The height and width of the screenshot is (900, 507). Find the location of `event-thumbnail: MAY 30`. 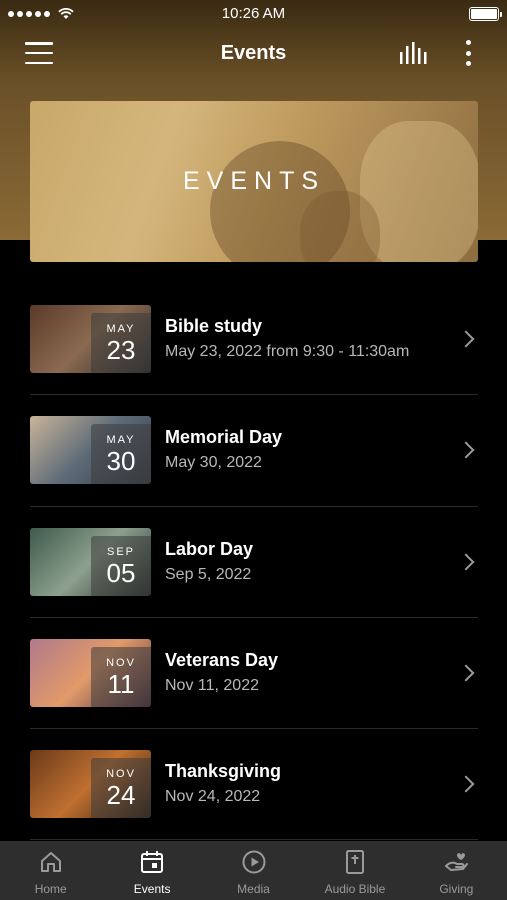

event-thumbnail: MAY 30 is located at coordinates (90, 450).